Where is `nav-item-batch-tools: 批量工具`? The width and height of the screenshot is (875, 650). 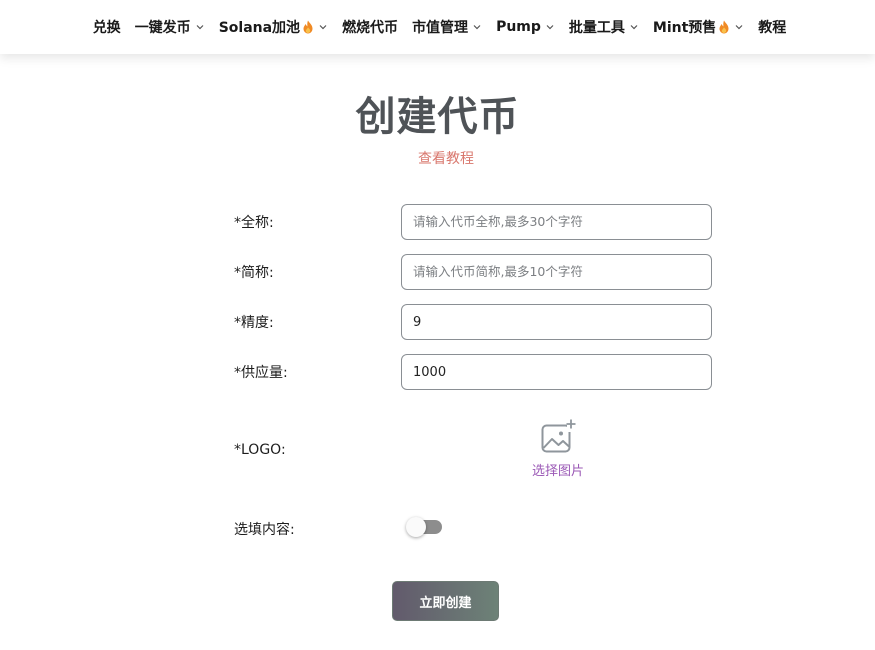 nav-item-batch-tools: 批量工具 is located at coordinates (604, 27).